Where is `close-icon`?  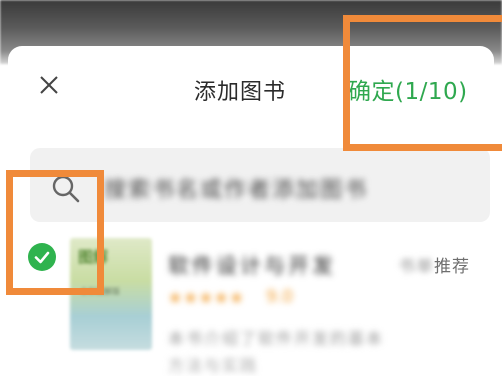 close-icon is located at coordinates (49, 85).